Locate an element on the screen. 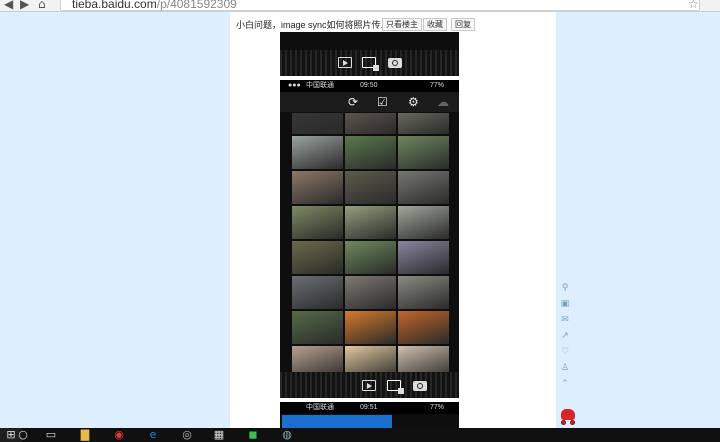 The image size is (720, 442). app-icon: ◎ is located at coordinates (187, 435).